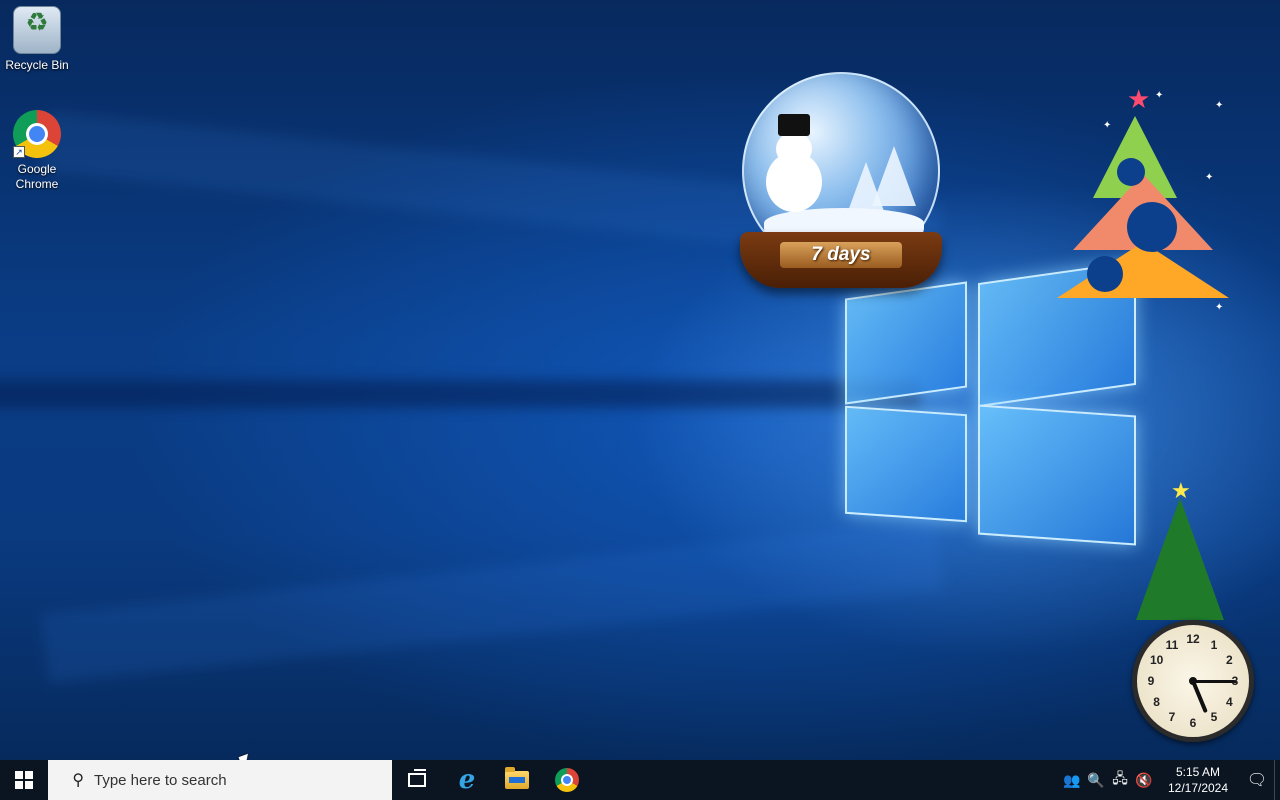 Image resolution: width=1280 pixels, height=800 pixels. What do you see at coordinates (1072, 780) in the screenshot?
I see `people-icon: 👥` at bounding box center [1072, 780].